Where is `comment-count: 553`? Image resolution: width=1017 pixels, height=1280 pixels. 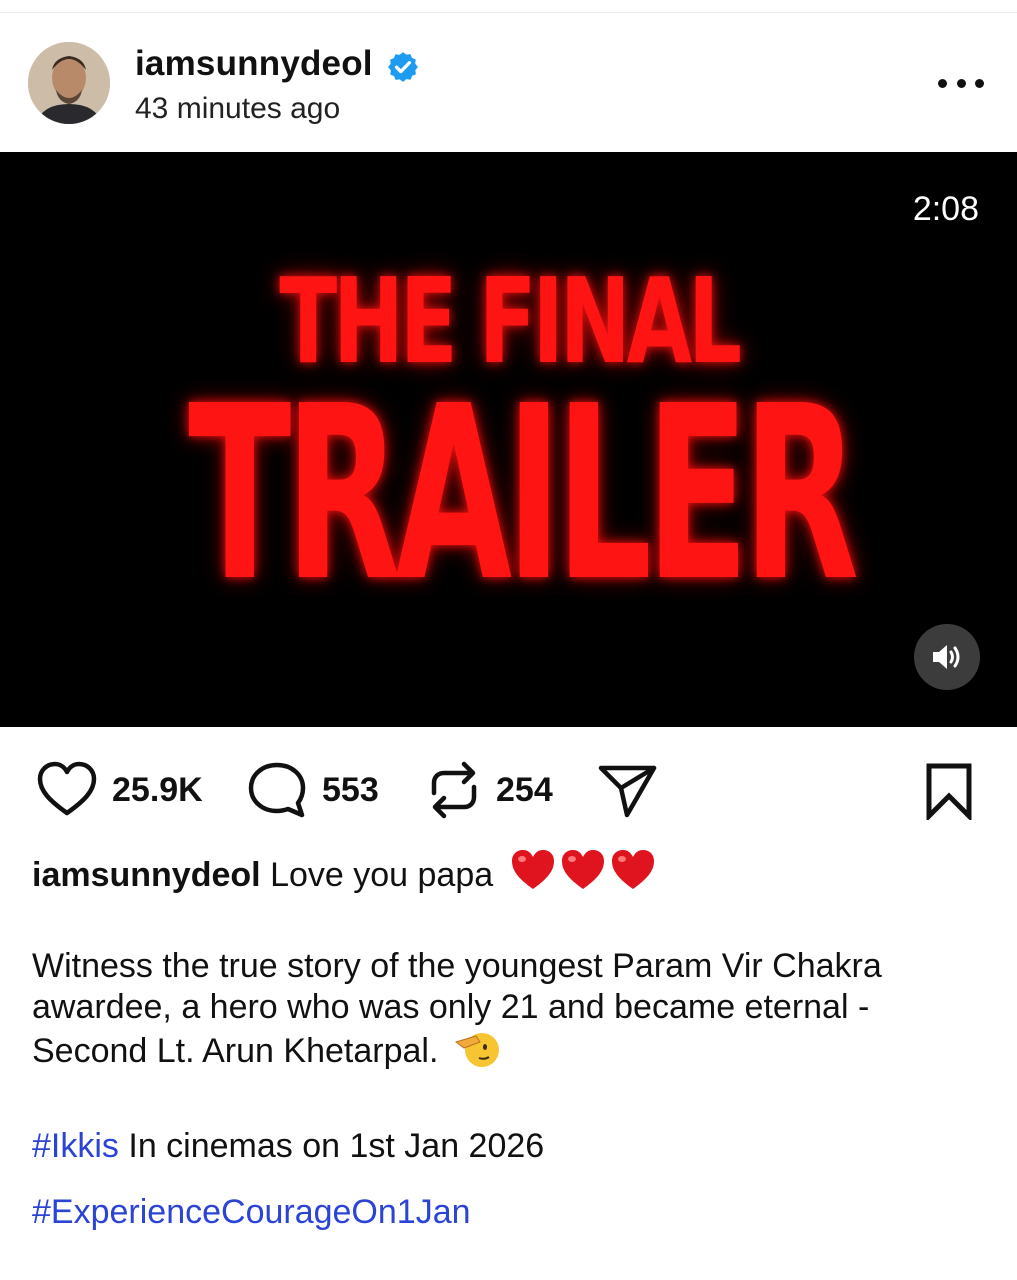
comment-count: 553 is located at coordinates (350, 789).